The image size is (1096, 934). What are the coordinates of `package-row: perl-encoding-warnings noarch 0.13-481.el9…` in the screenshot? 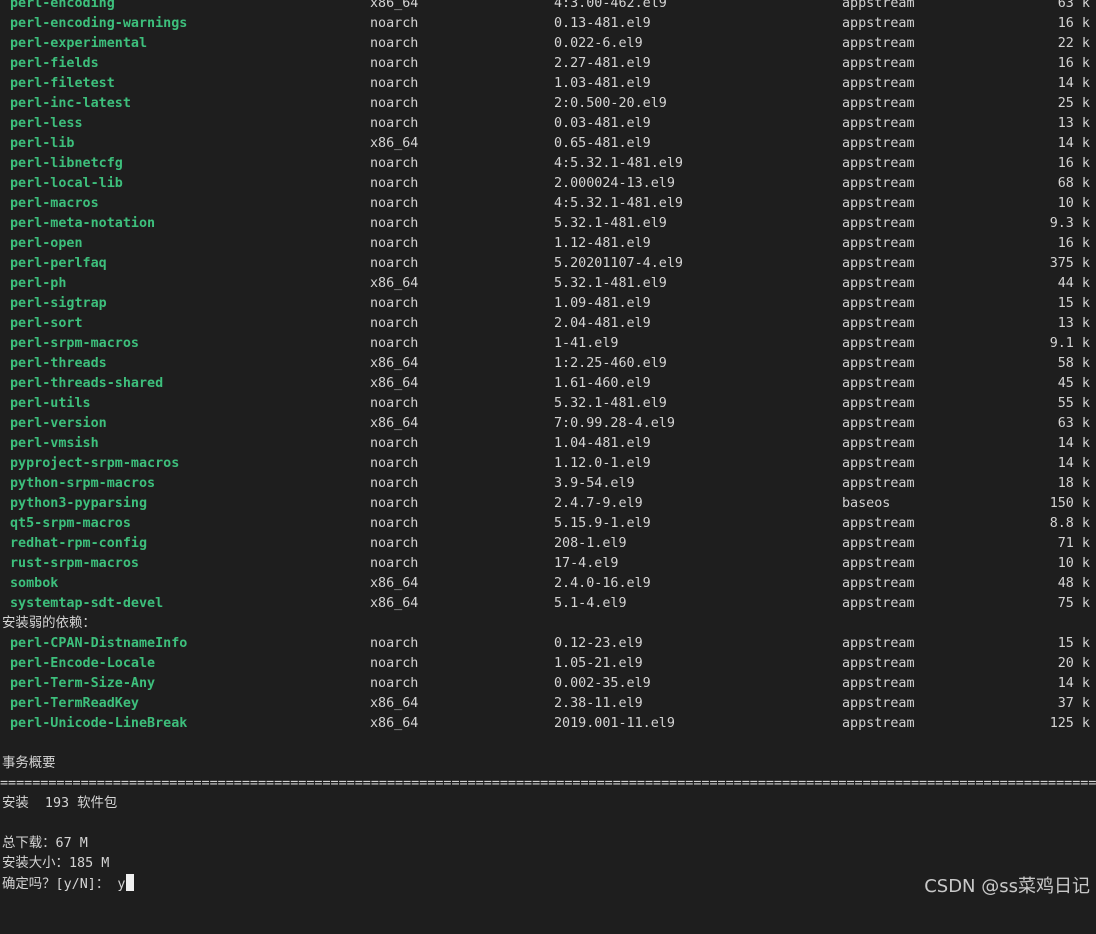 It's located at (548, 24).